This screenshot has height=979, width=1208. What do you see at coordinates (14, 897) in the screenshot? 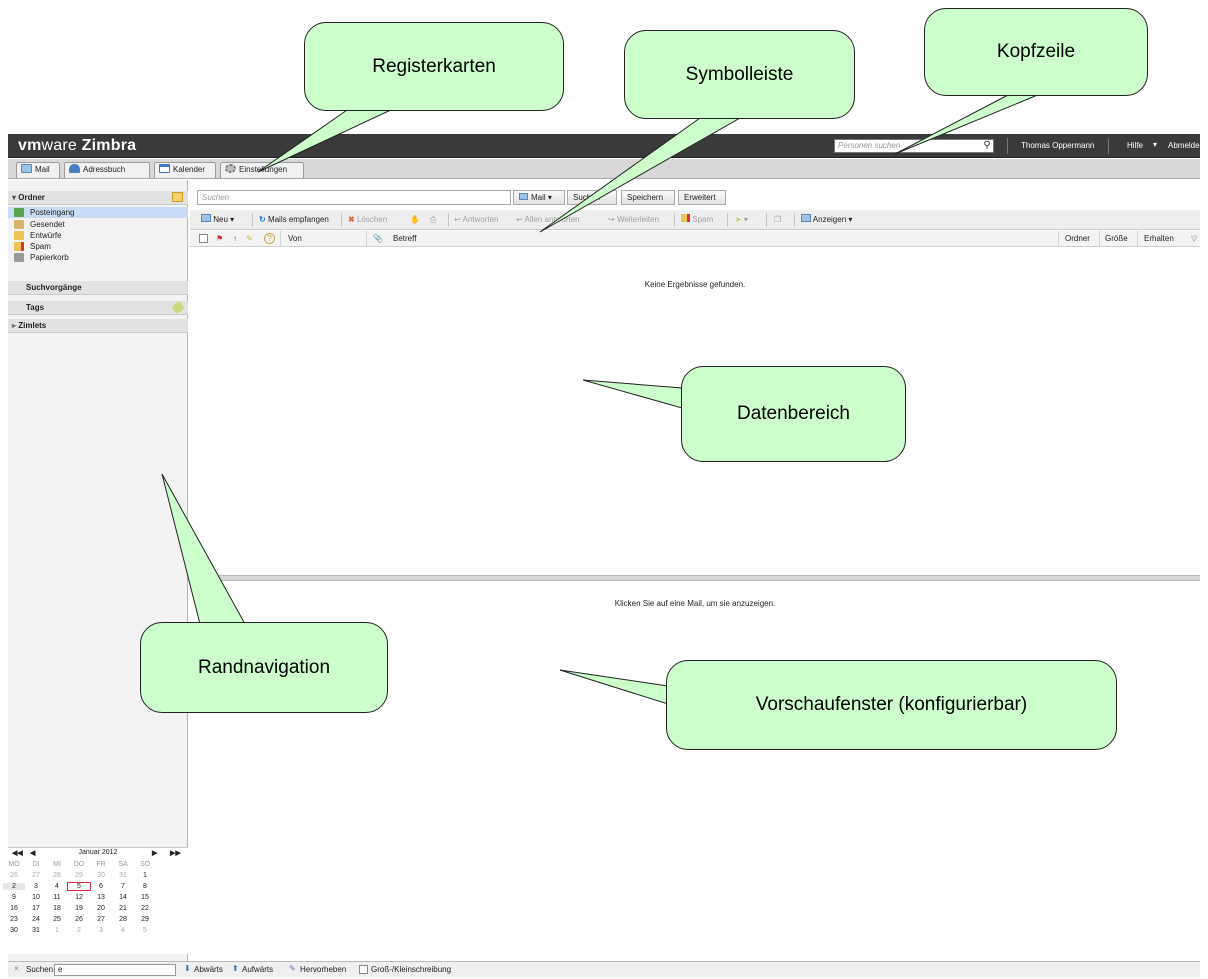
I see `calendar-day: 9` at bounding box center [14, 897].